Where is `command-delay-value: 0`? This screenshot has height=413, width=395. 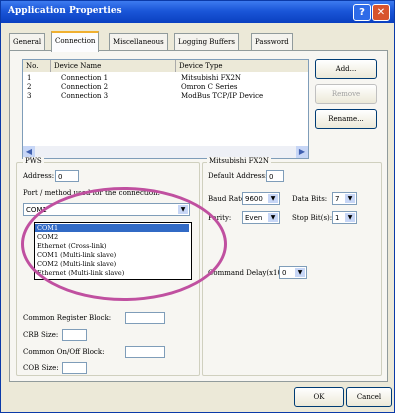
command-delay-value: 0 is located at coordinates (284, 273).